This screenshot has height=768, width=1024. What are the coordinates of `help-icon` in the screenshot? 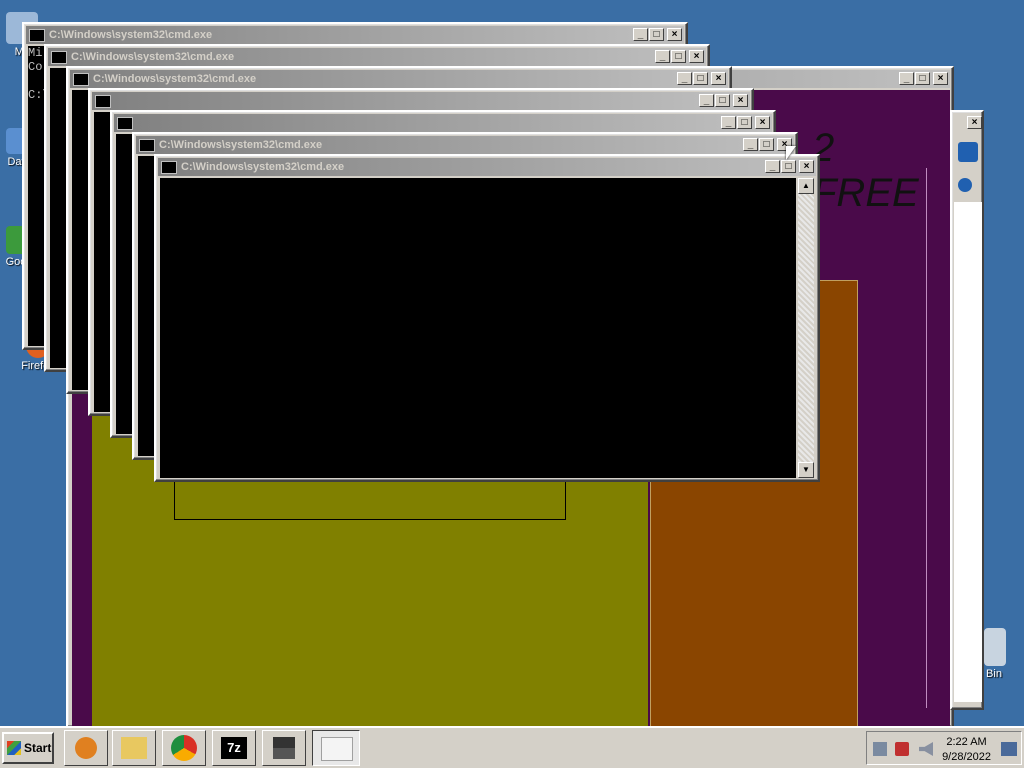 It's located at (965, 185).